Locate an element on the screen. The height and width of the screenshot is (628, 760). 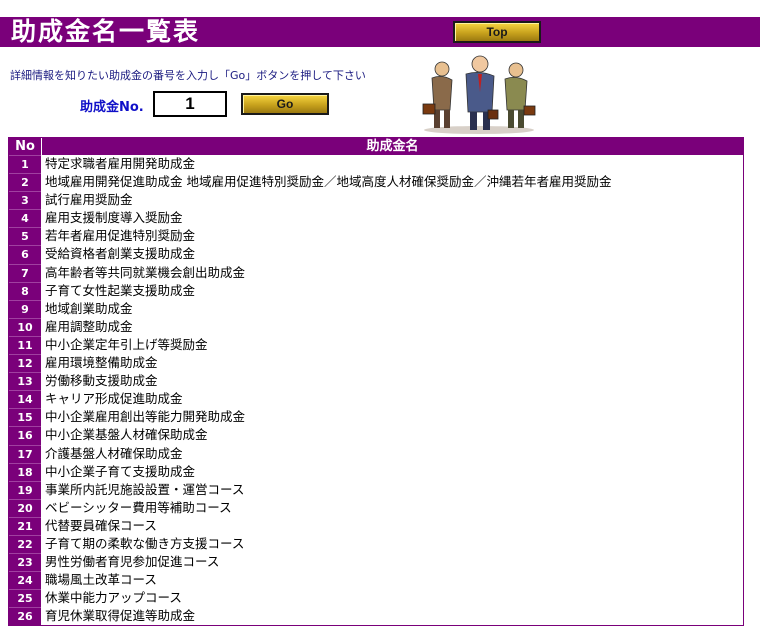
table-row: 4 雇用支援制度導入奨励金 is located at coordinates (376, 218).